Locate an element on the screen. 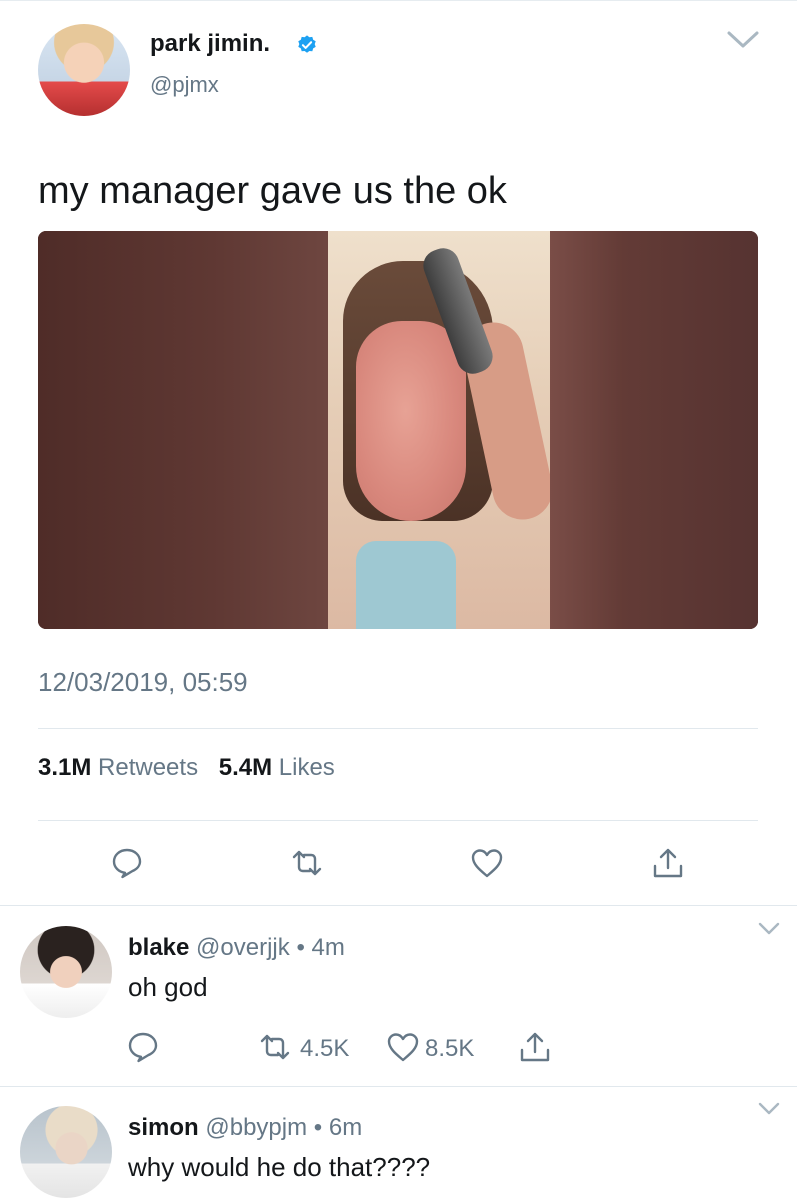 The image size is (797, 1200). retweets-count: 3.1M is located at coordinates (64, 767).